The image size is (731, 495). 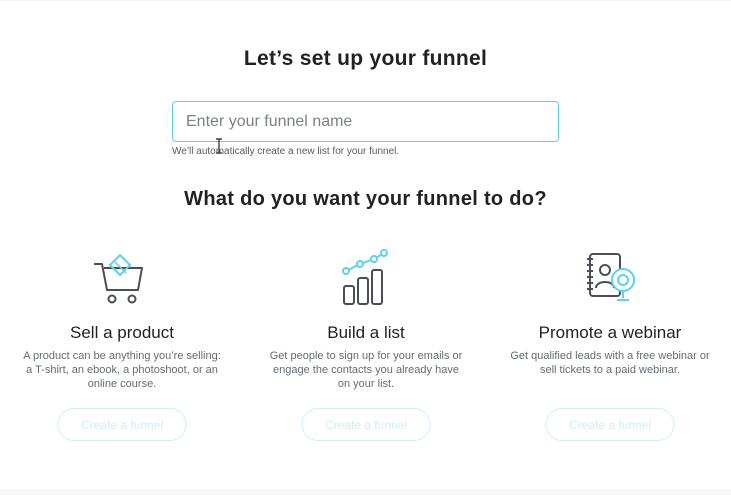 What do you see at coordinates (365, 492) in the screenshot?
I see `bottom-divider` at bounding box center [365, 492].